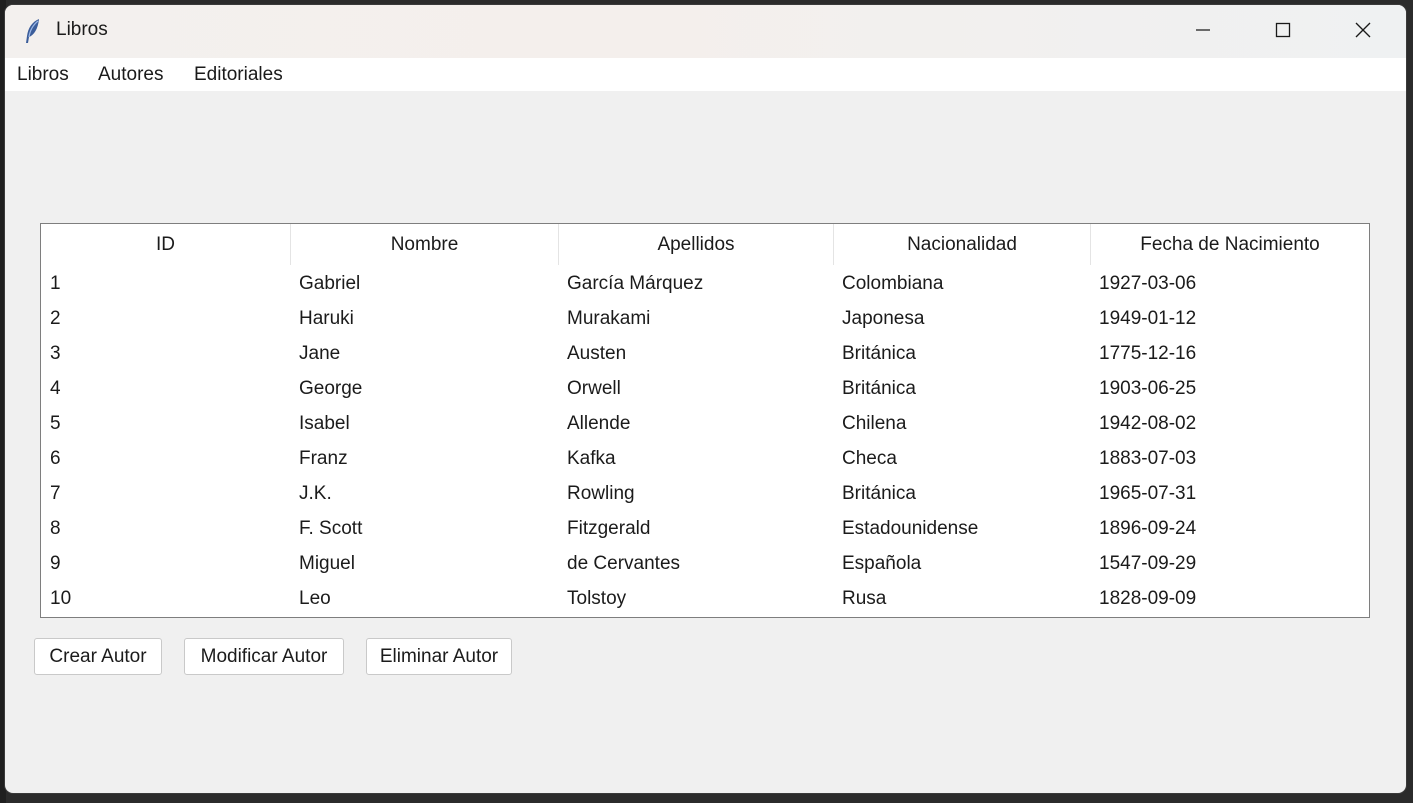 The image size is (1413, 803). Describe the element at coordinates (705, 318) in the screenshot. I see `table-row: 2 Haruki Murakami Japonesa 1949-01-12` at that location.